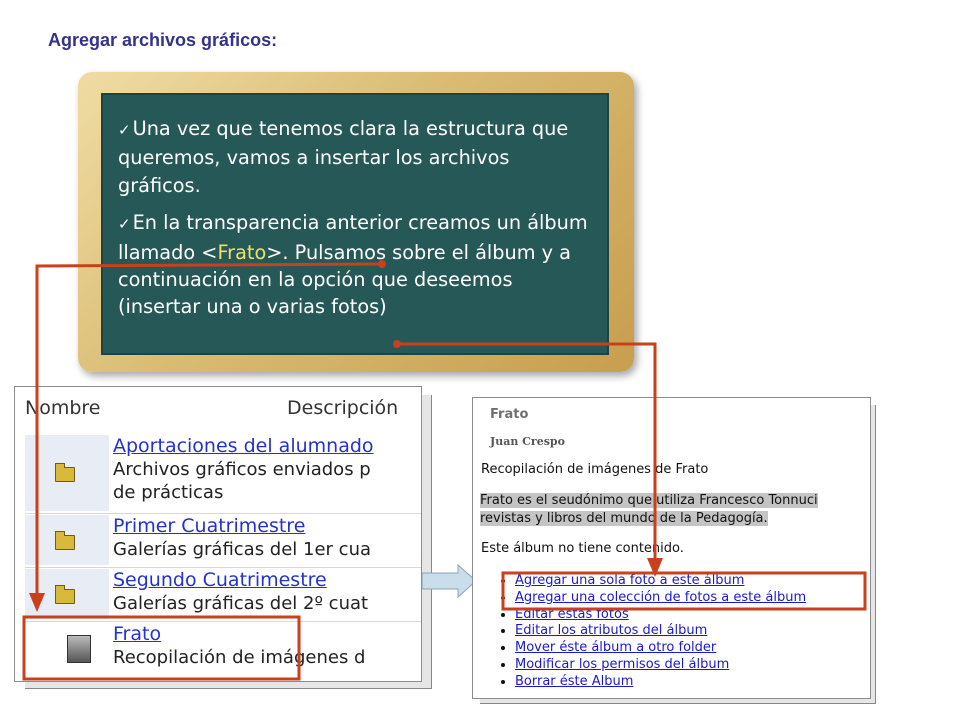 Image resolution: width=960 pixels, height=720 pixels. What do you see at coordinates (37, 602) in the screenshot?
I see `arrowhead-icon` at bounding box center [37, 602].